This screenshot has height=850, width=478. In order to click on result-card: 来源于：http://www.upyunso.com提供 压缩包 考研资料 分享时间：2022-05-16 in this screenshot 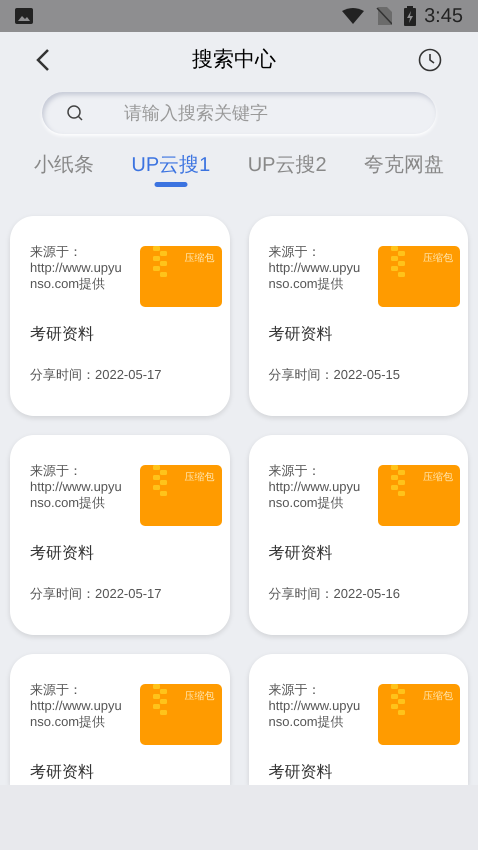, I will do `click(358, 535)`.